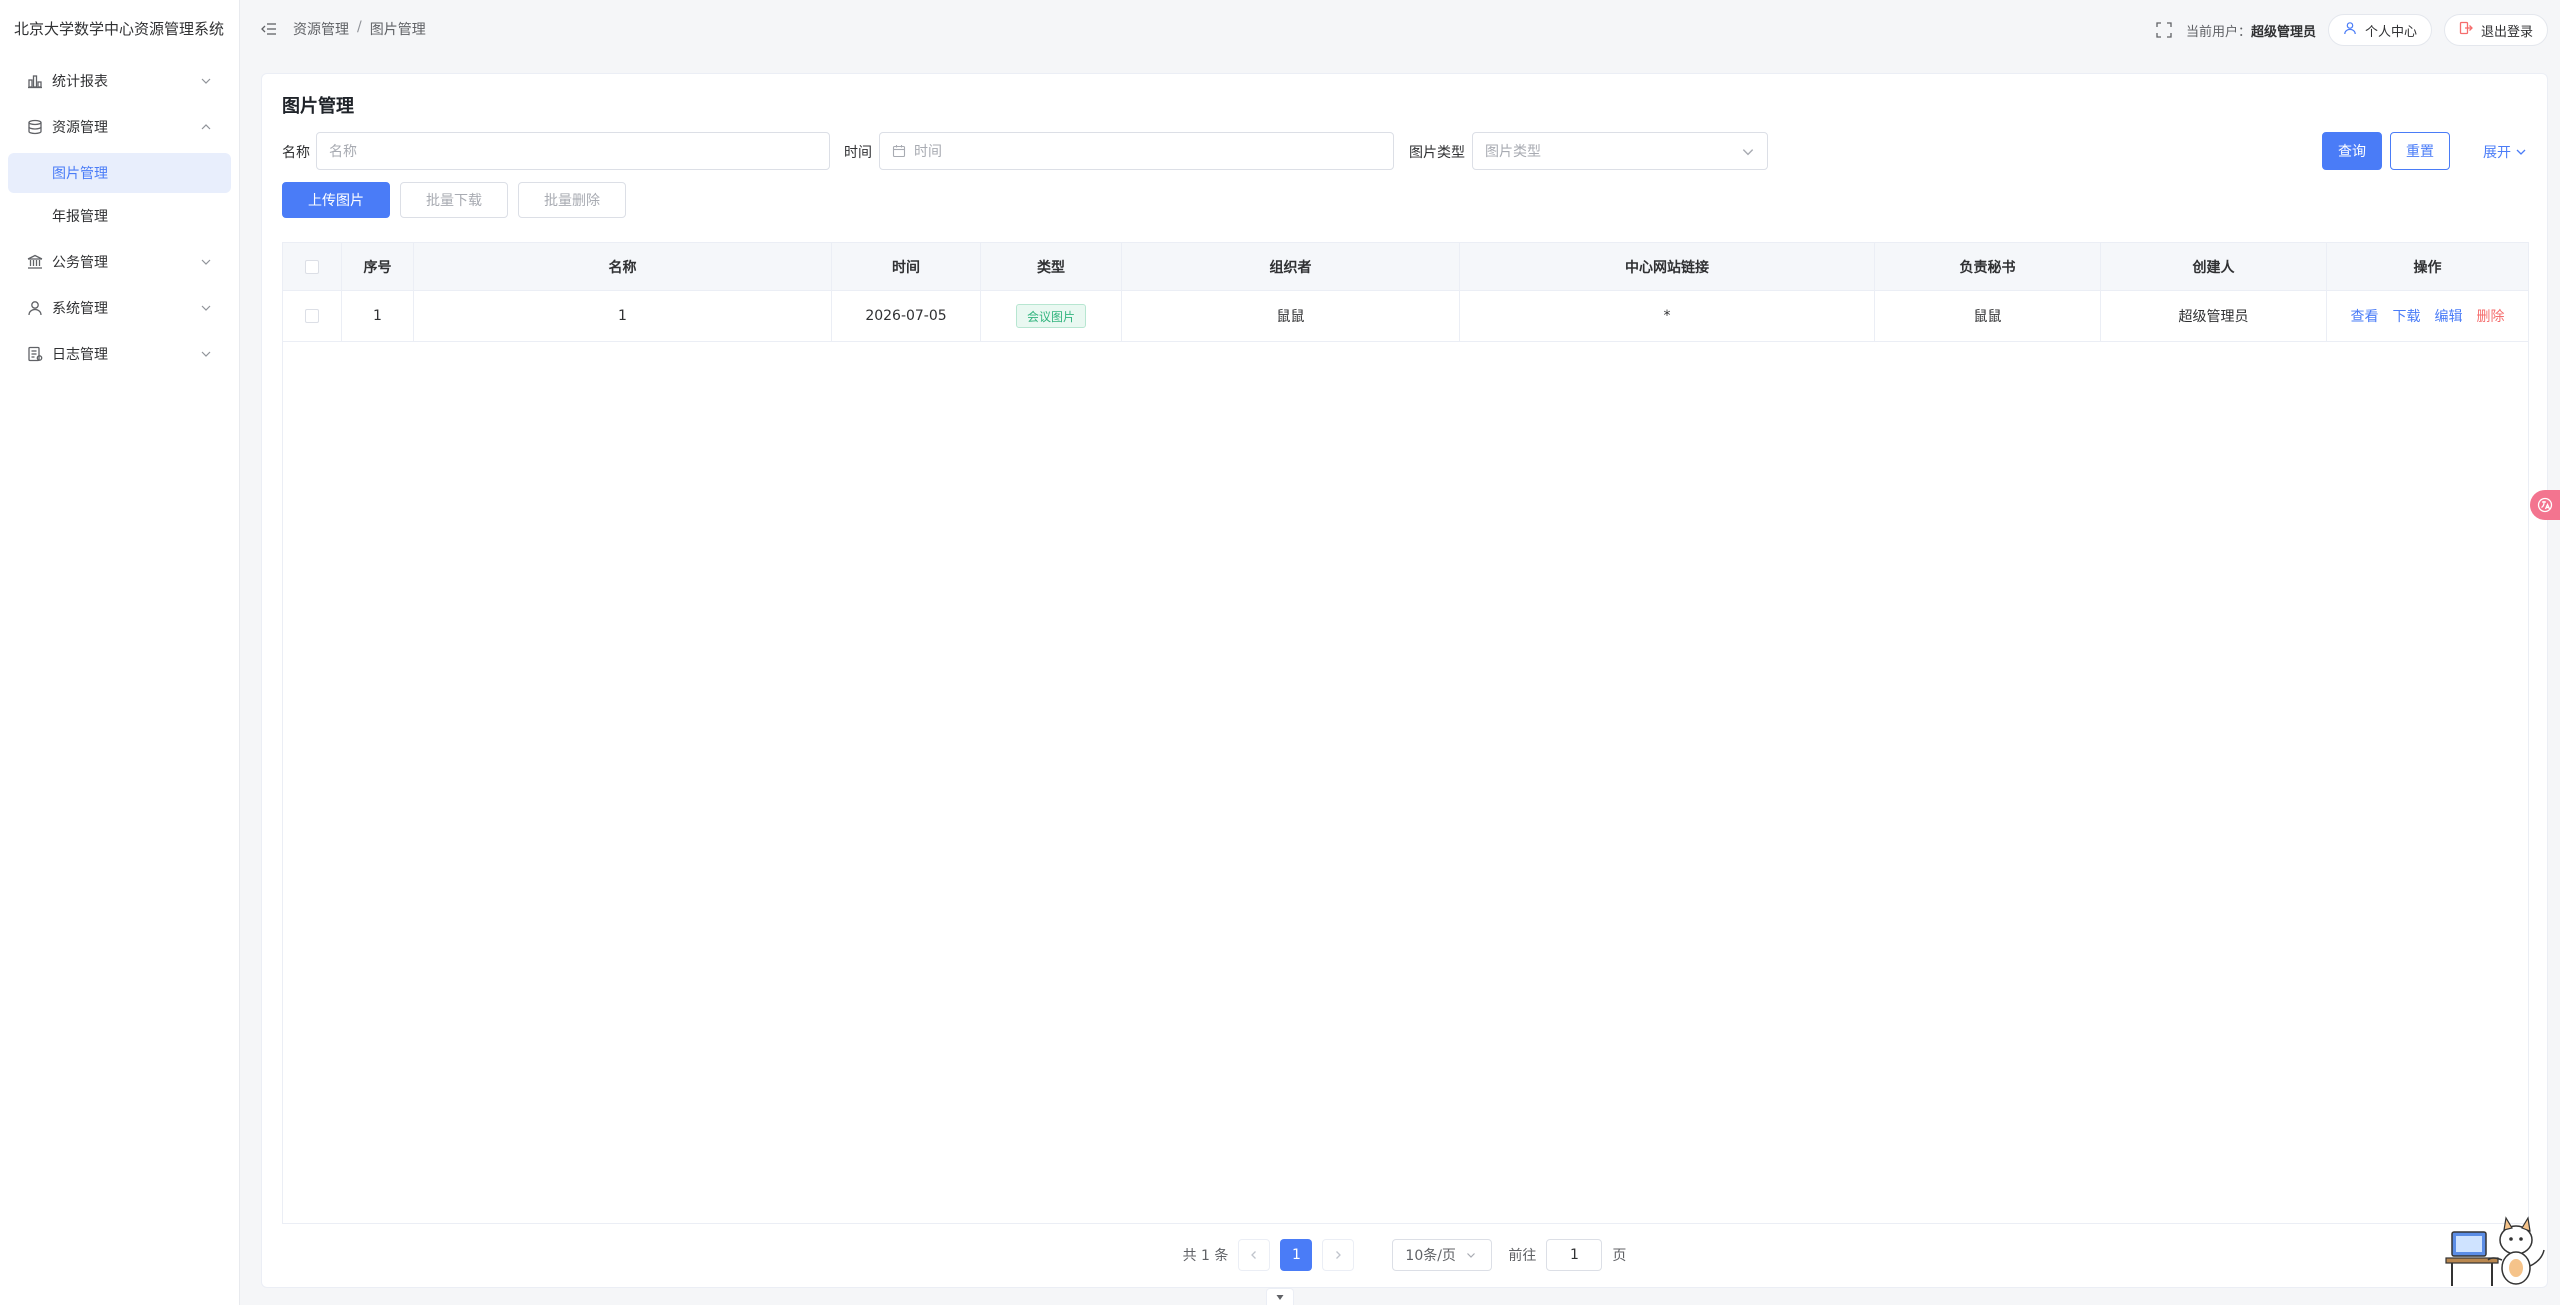 This screenshot has width=2560, height=1305. I want to click on table-actions: 上传图片 批量下载 批量删除, so click(482, 201).